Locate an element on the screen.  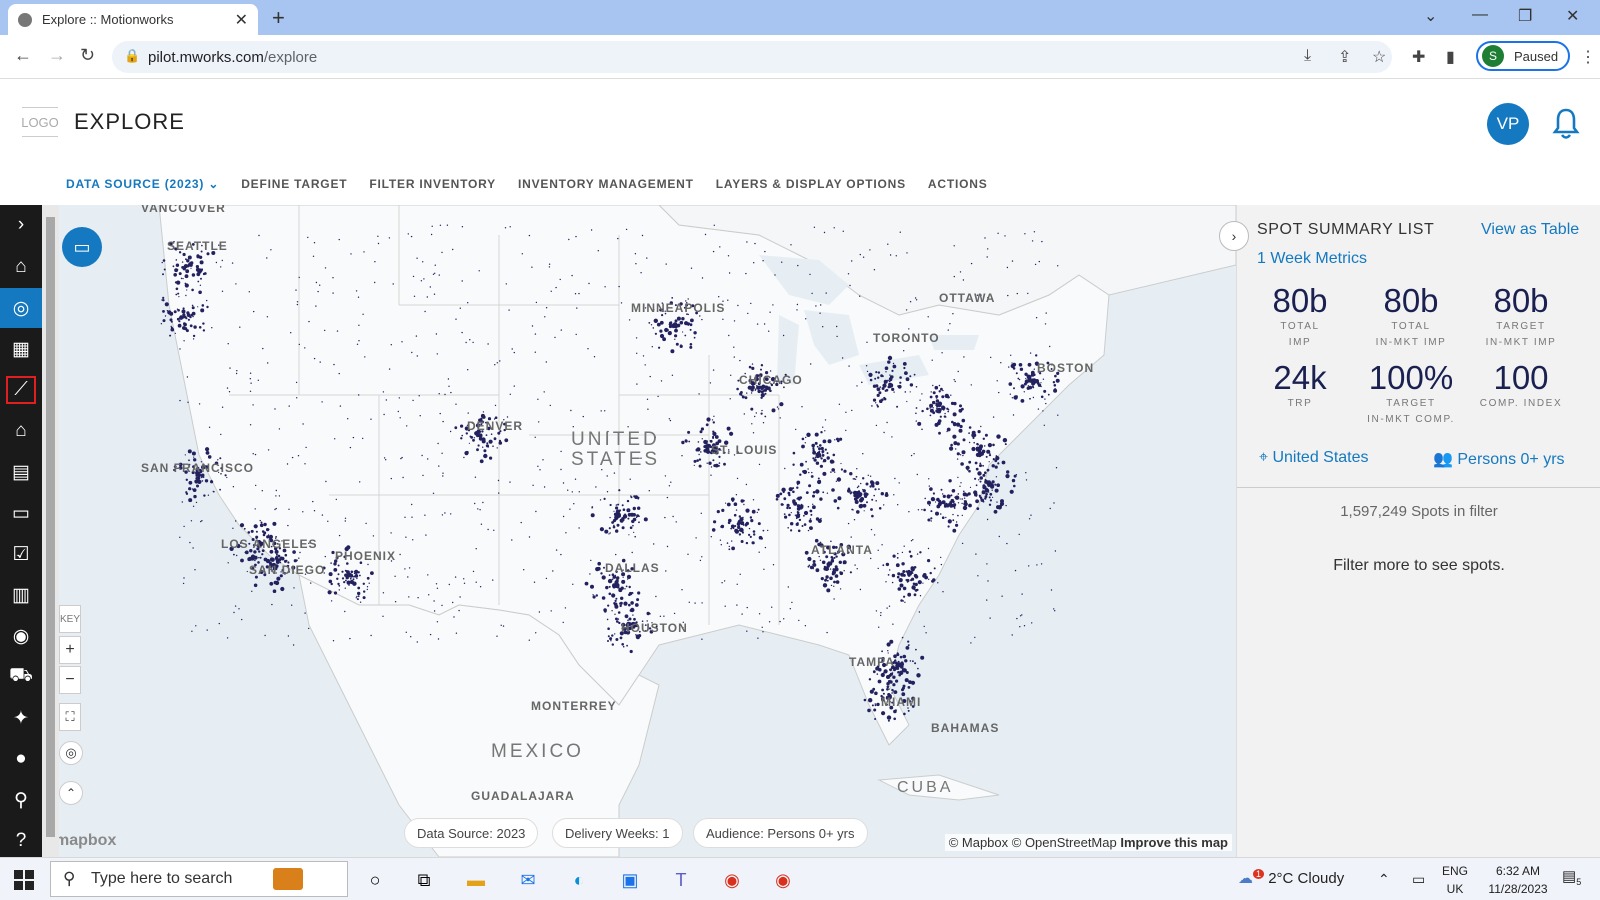
window-close-icon: ✕ is located at coordinates (1572, 16).